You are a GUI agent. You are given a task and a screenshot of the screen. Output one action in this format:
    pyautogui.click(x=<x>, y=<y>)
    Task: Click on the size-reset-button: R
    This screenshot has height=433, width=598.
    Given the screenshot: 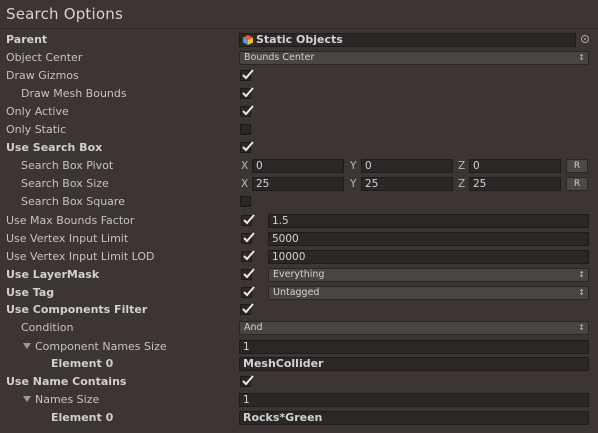 What is the action you would take?
    pyautogui.click(x=577, y=184)
    